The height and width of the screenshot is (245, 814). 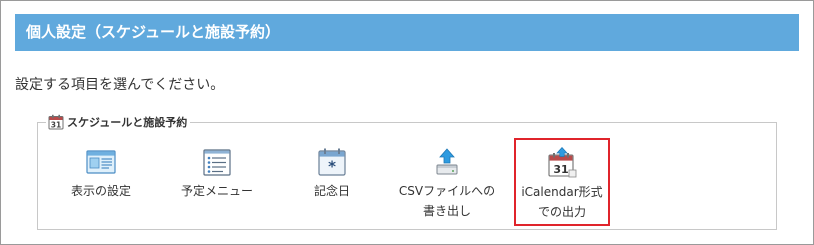 I want to click on anniversary-calendar-icon: *, so click(x=332, y=162).